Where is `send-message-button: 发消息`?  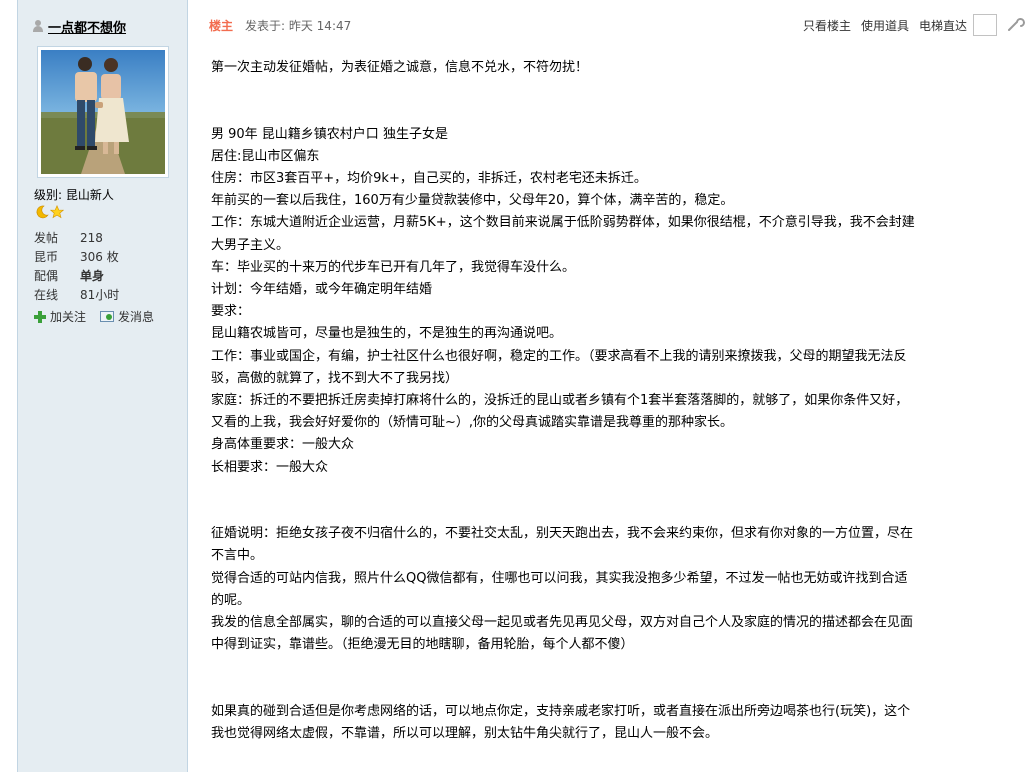
send-message-button: 发消息 is located at coordinates (127, 316).